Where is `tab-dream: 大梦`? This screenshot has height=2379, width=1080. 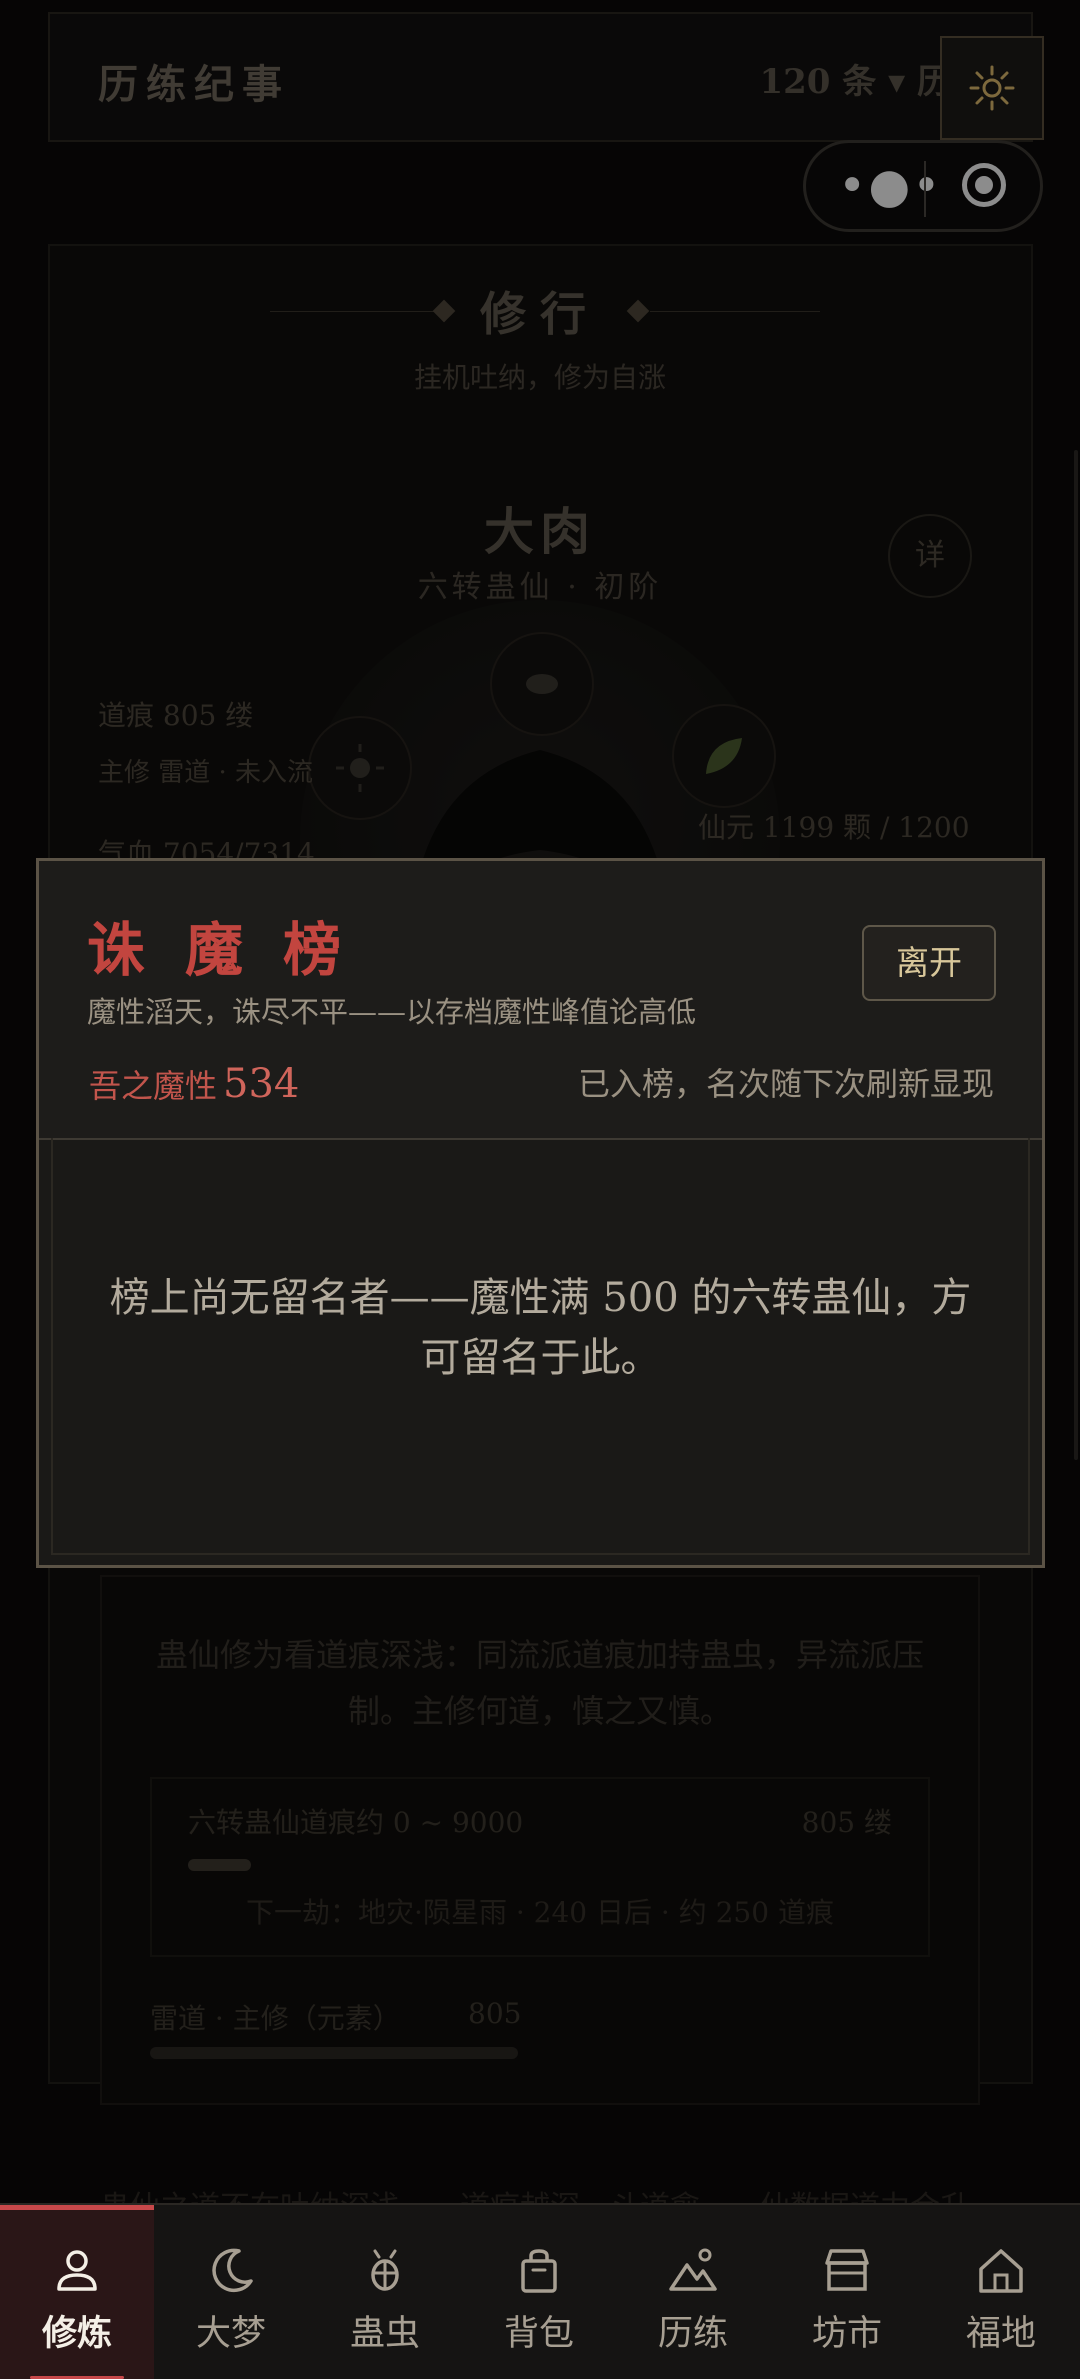
tab-dream: 大梦 is located at coordinates (231, 2292).